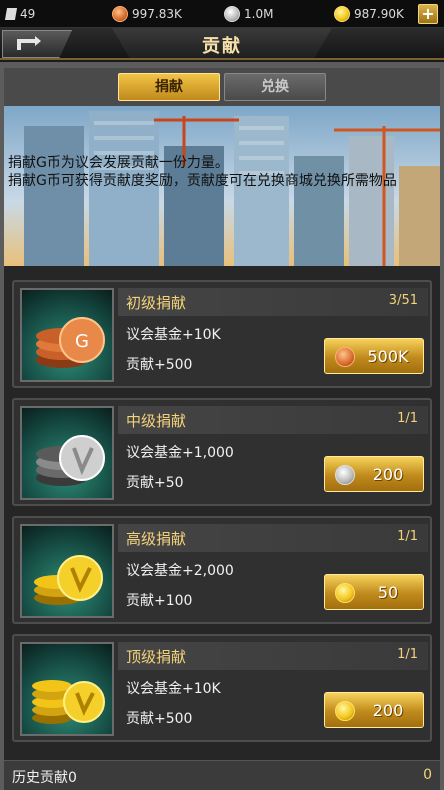  I want to click on history-contribution-bar: 历史贡献0 0, so click(222, 775).